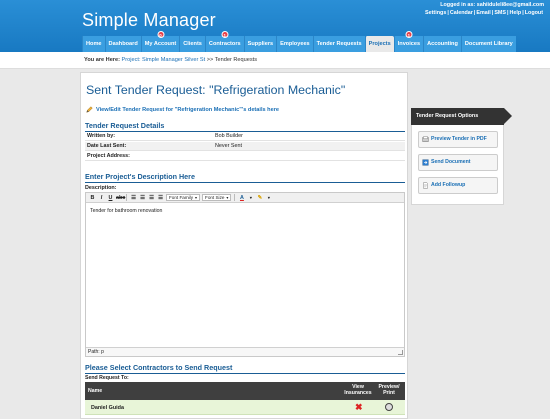 The height and width of the screenshot is (419, 550). I want to click on align-left-icon: ☰, so click(133, 198).